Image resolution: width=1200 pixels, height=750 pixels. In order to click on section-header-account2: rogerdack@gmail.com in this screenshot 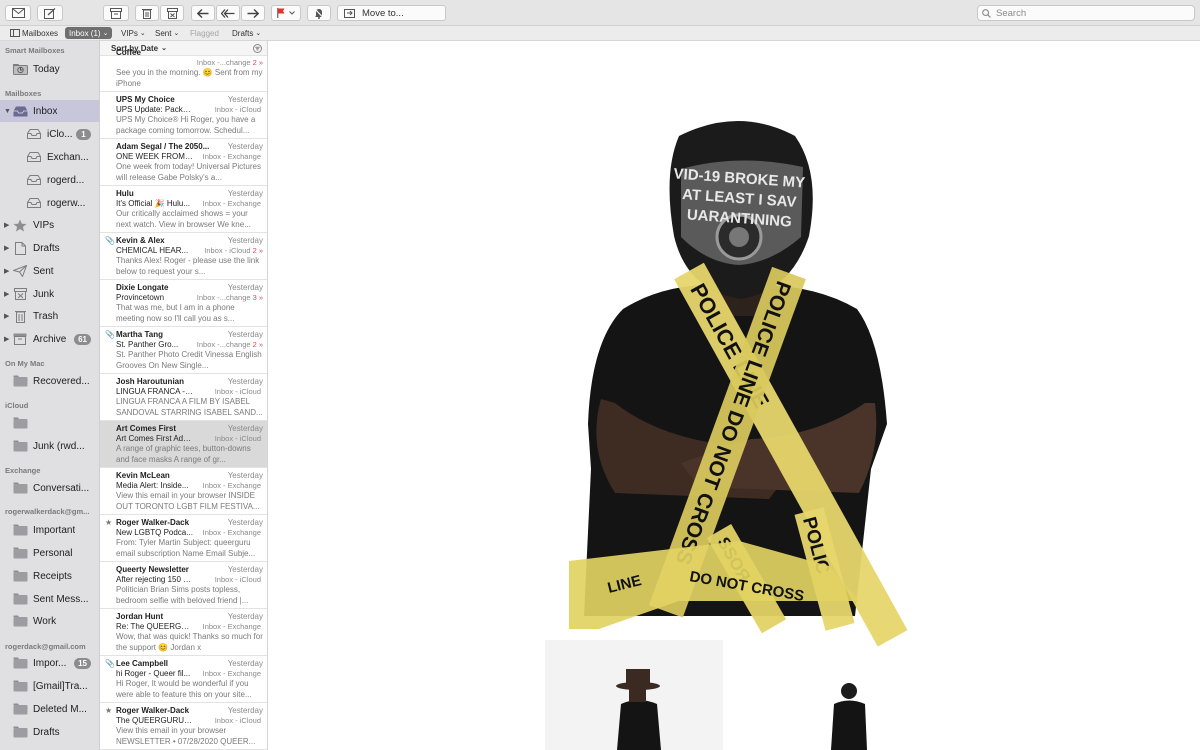, I will do `click(45, 646)`.